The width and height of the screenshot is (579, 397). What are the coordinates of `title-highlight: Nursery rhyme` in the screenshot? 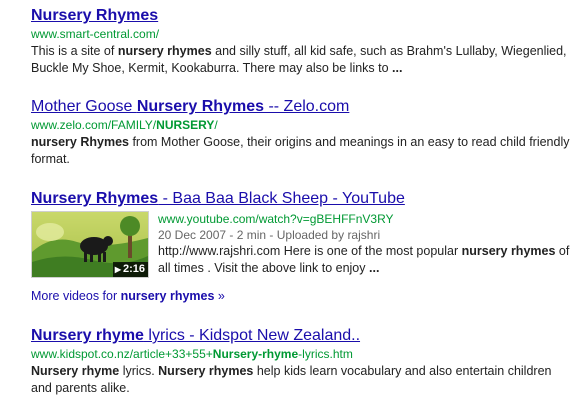 It's located at (87, 335).